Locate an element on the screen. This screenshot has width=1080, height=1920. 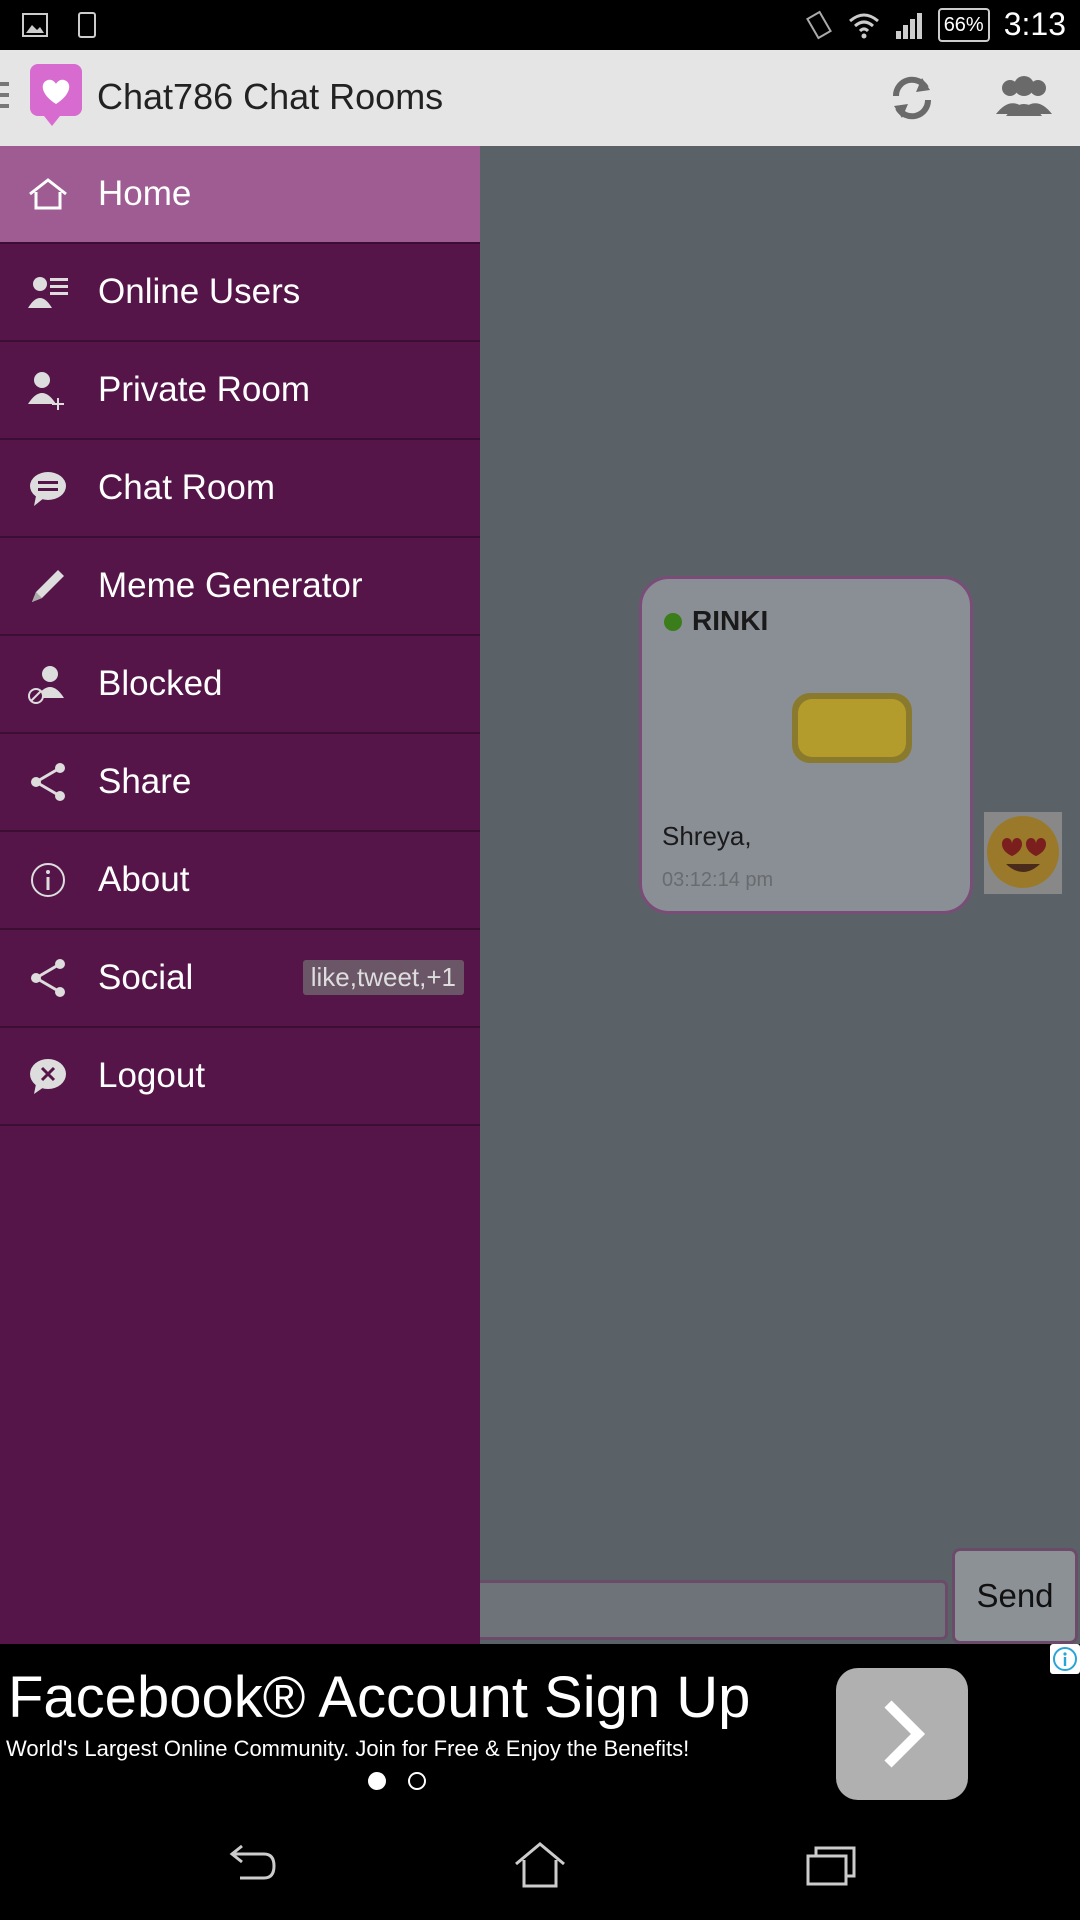
app-logo is located at coordinates (56, 95).